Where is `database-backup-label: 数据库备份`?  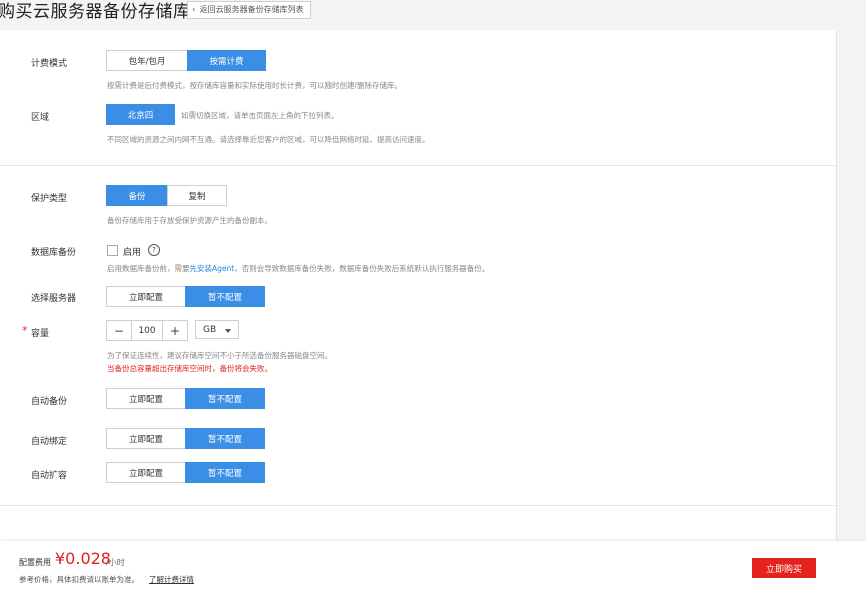 database-backup-label: 数据库备份 is located at coordinates (54, 253).